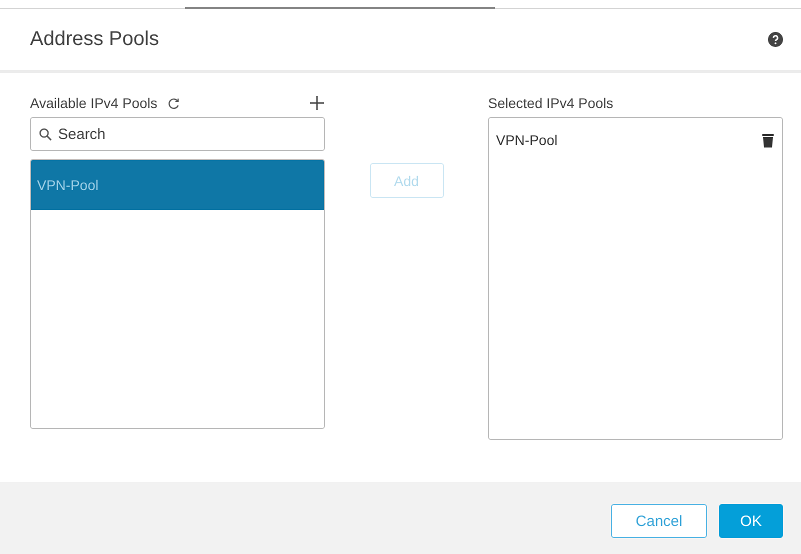  I want to click on dialog-title: Address Pools, so click(94, 39).